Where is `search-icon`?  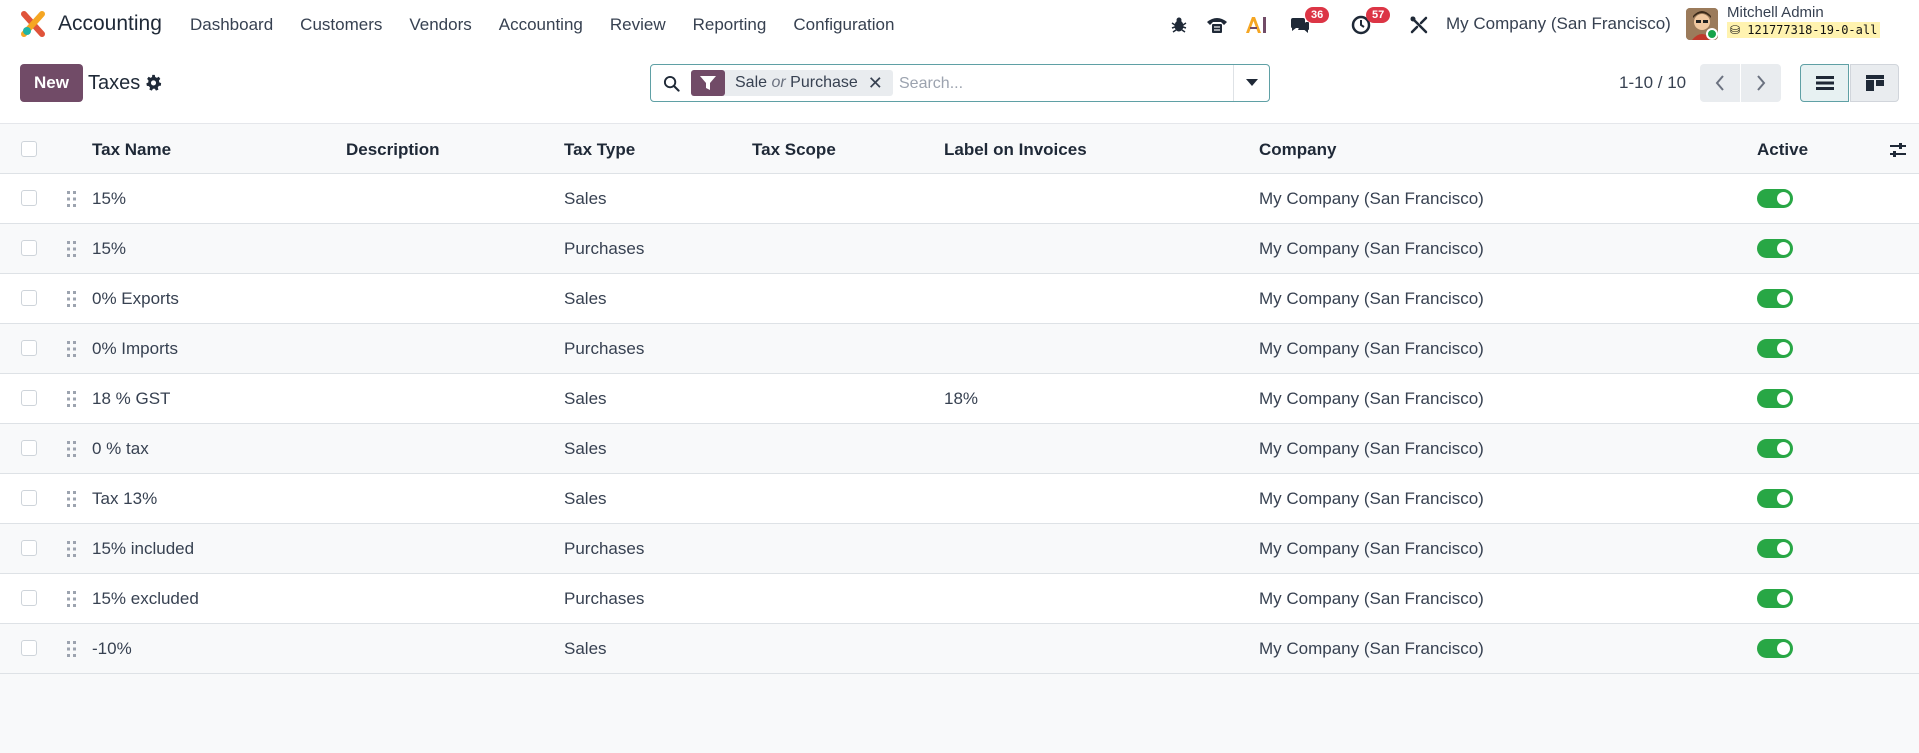 search-icon is located at coordinates (671, 83).